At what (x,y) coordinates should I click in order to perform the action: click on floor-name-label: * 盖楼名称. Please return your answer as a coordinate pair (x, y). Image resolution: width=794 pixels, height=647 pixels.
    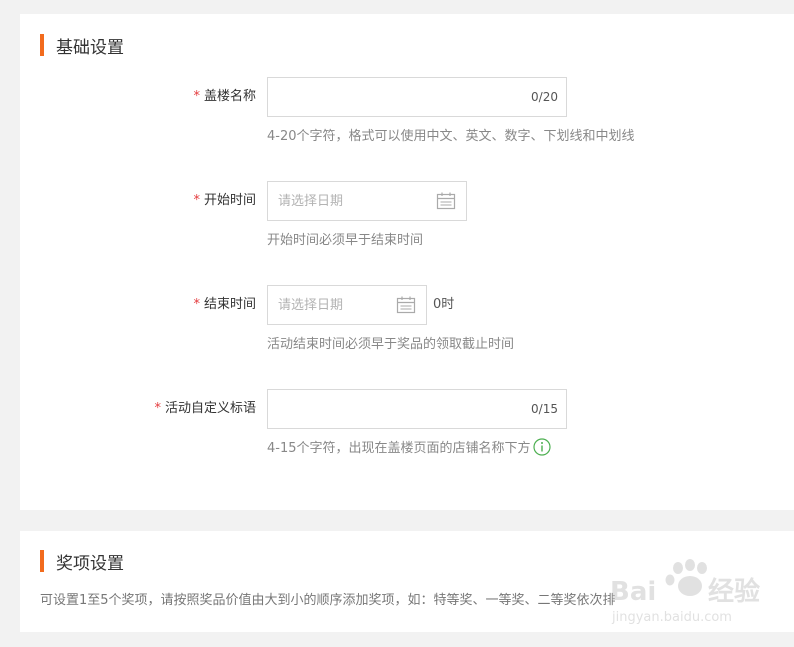
    Looking at the image, I should click on (224, 96).